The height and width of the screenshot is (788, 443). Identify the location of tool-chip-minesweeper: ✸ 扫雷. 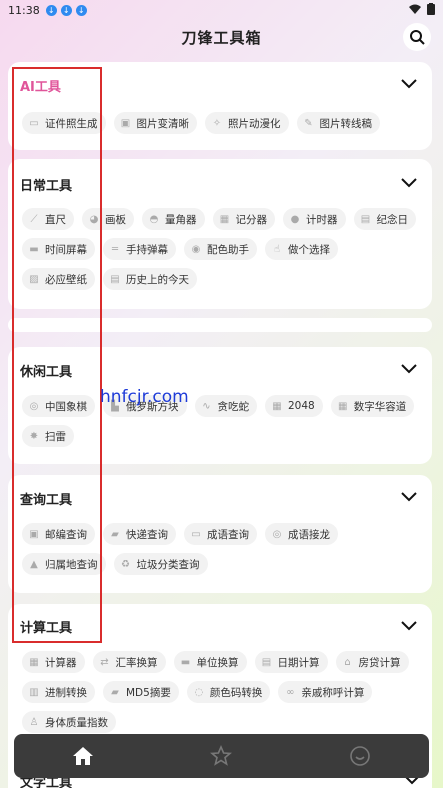
(48, 436).